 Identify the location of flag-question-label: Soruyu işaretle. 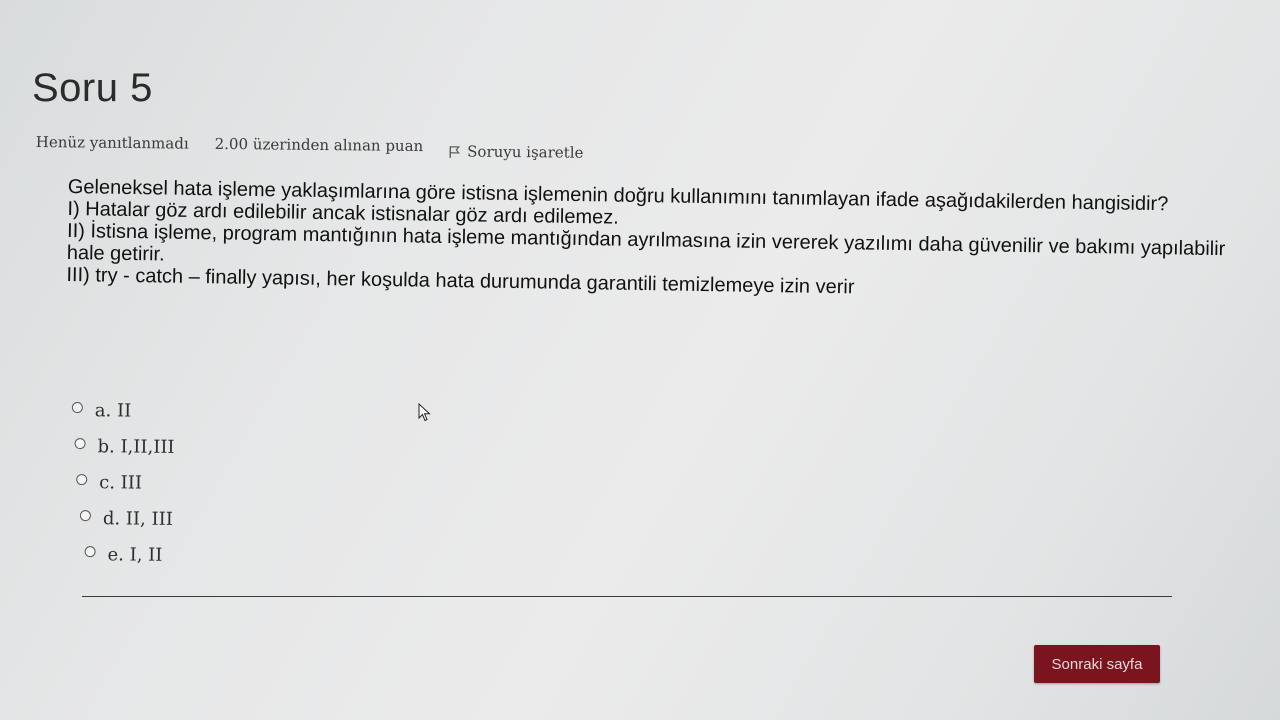
(525, 152).